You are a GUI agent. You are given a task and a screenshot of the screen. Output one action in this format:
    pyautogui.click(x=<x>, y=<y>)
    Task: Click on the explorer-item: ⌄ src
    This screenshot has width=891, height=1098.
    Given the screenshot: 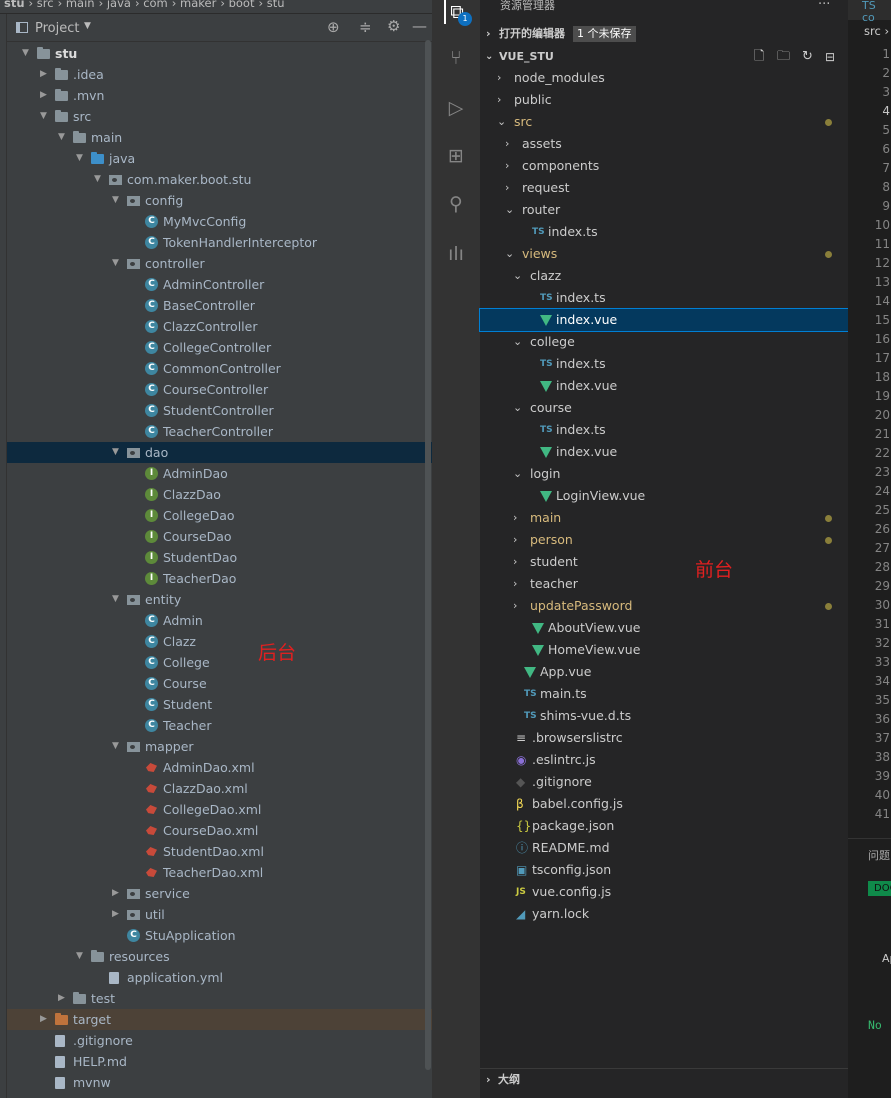 What is the action you would take?
    pyautogui.click(x=664, y=122)
    